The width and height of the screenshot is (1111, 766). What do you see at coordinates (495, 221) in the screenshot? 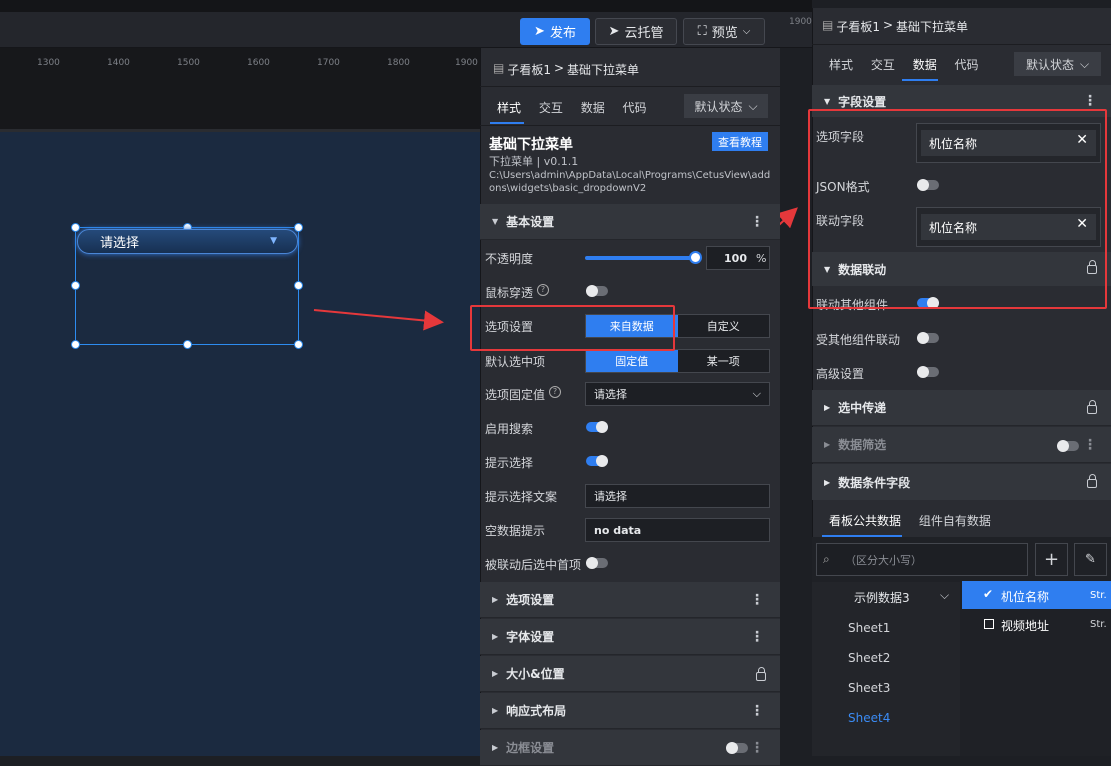
I see `caret-down-icon: ▼` at bounding box center [495, 221].